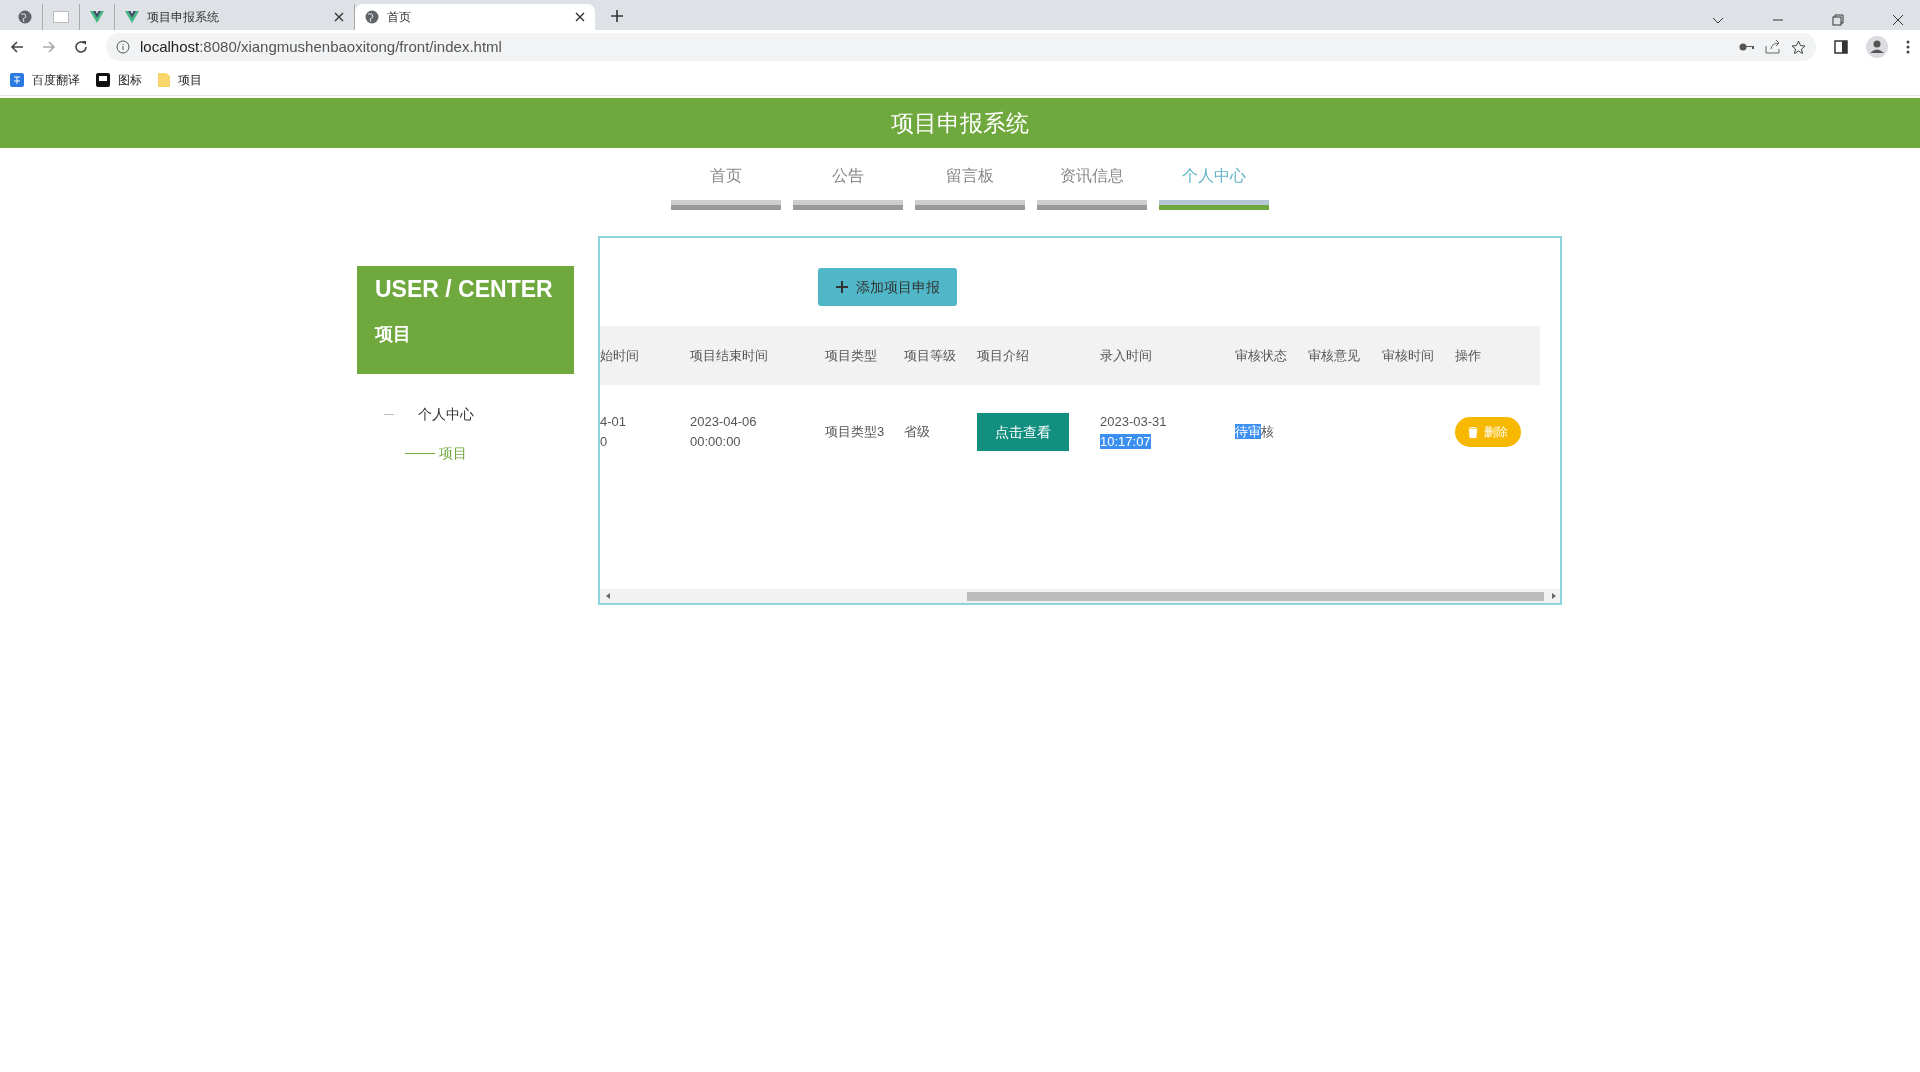 The height and width of the screenshot is (1072, 1920). Describe the element at coordinates (1747, 47) in the screenshot. I see `key-icon` at that location.